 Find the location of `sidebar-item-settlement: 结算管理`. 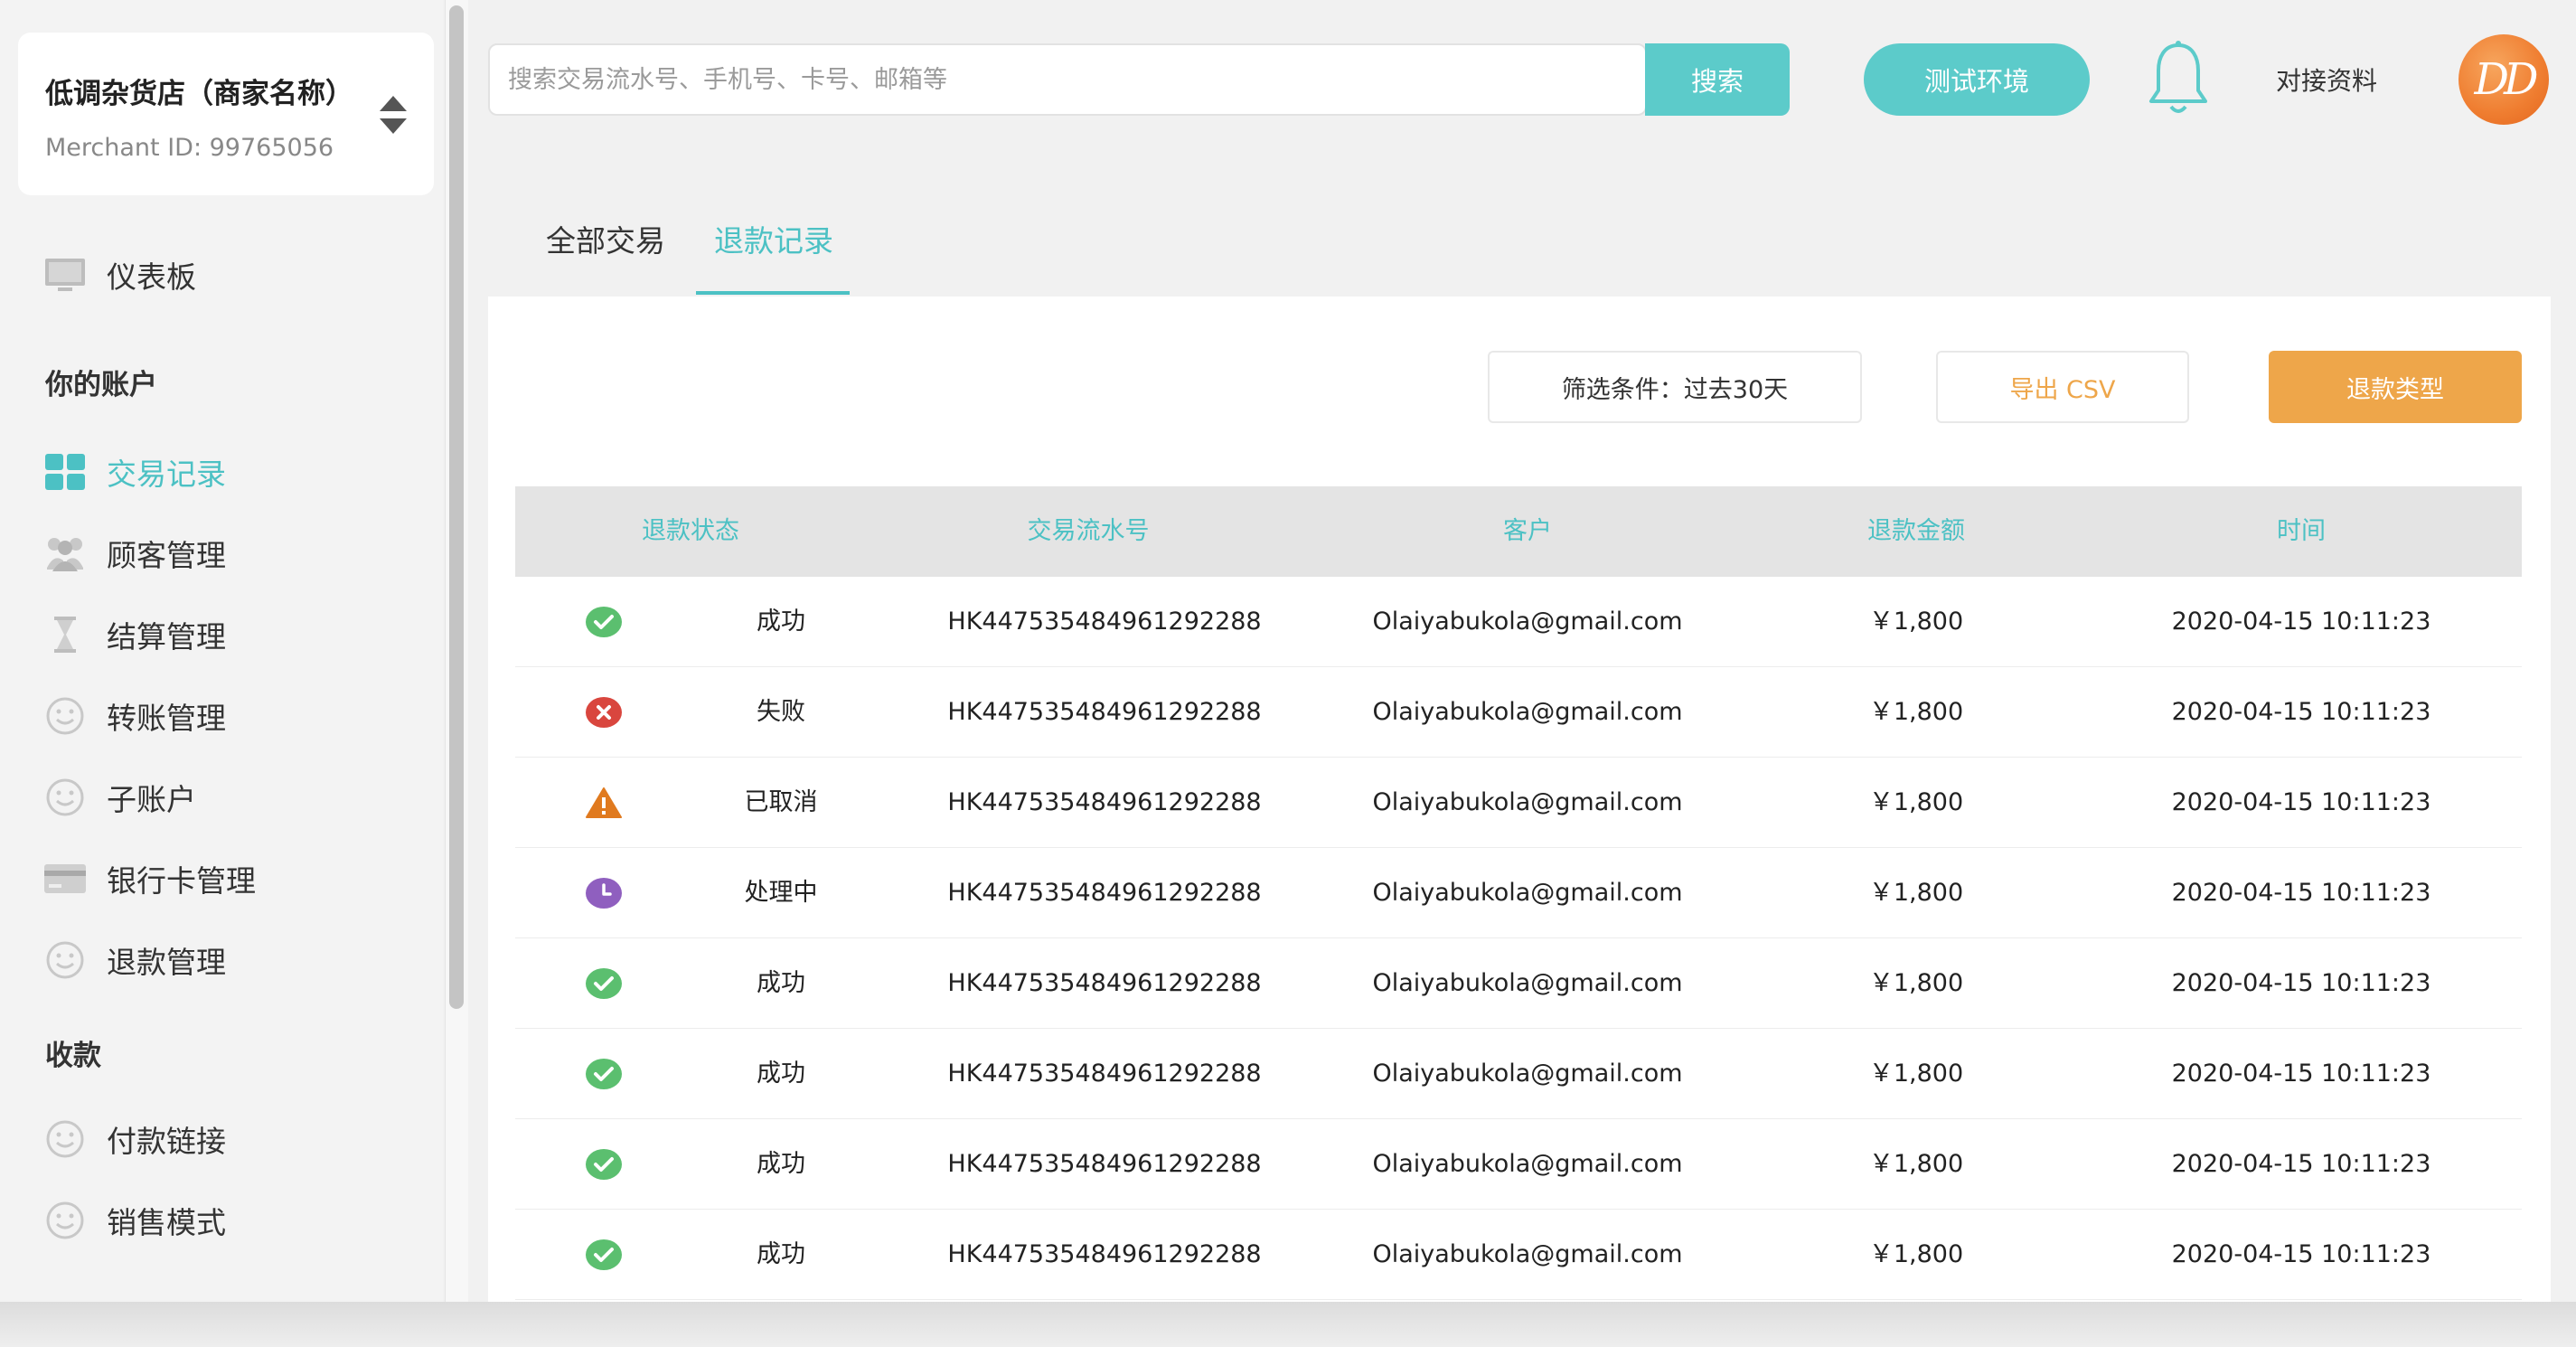

sidebar-item-settlement: 结算管理 is located at coordinates (134, 635).